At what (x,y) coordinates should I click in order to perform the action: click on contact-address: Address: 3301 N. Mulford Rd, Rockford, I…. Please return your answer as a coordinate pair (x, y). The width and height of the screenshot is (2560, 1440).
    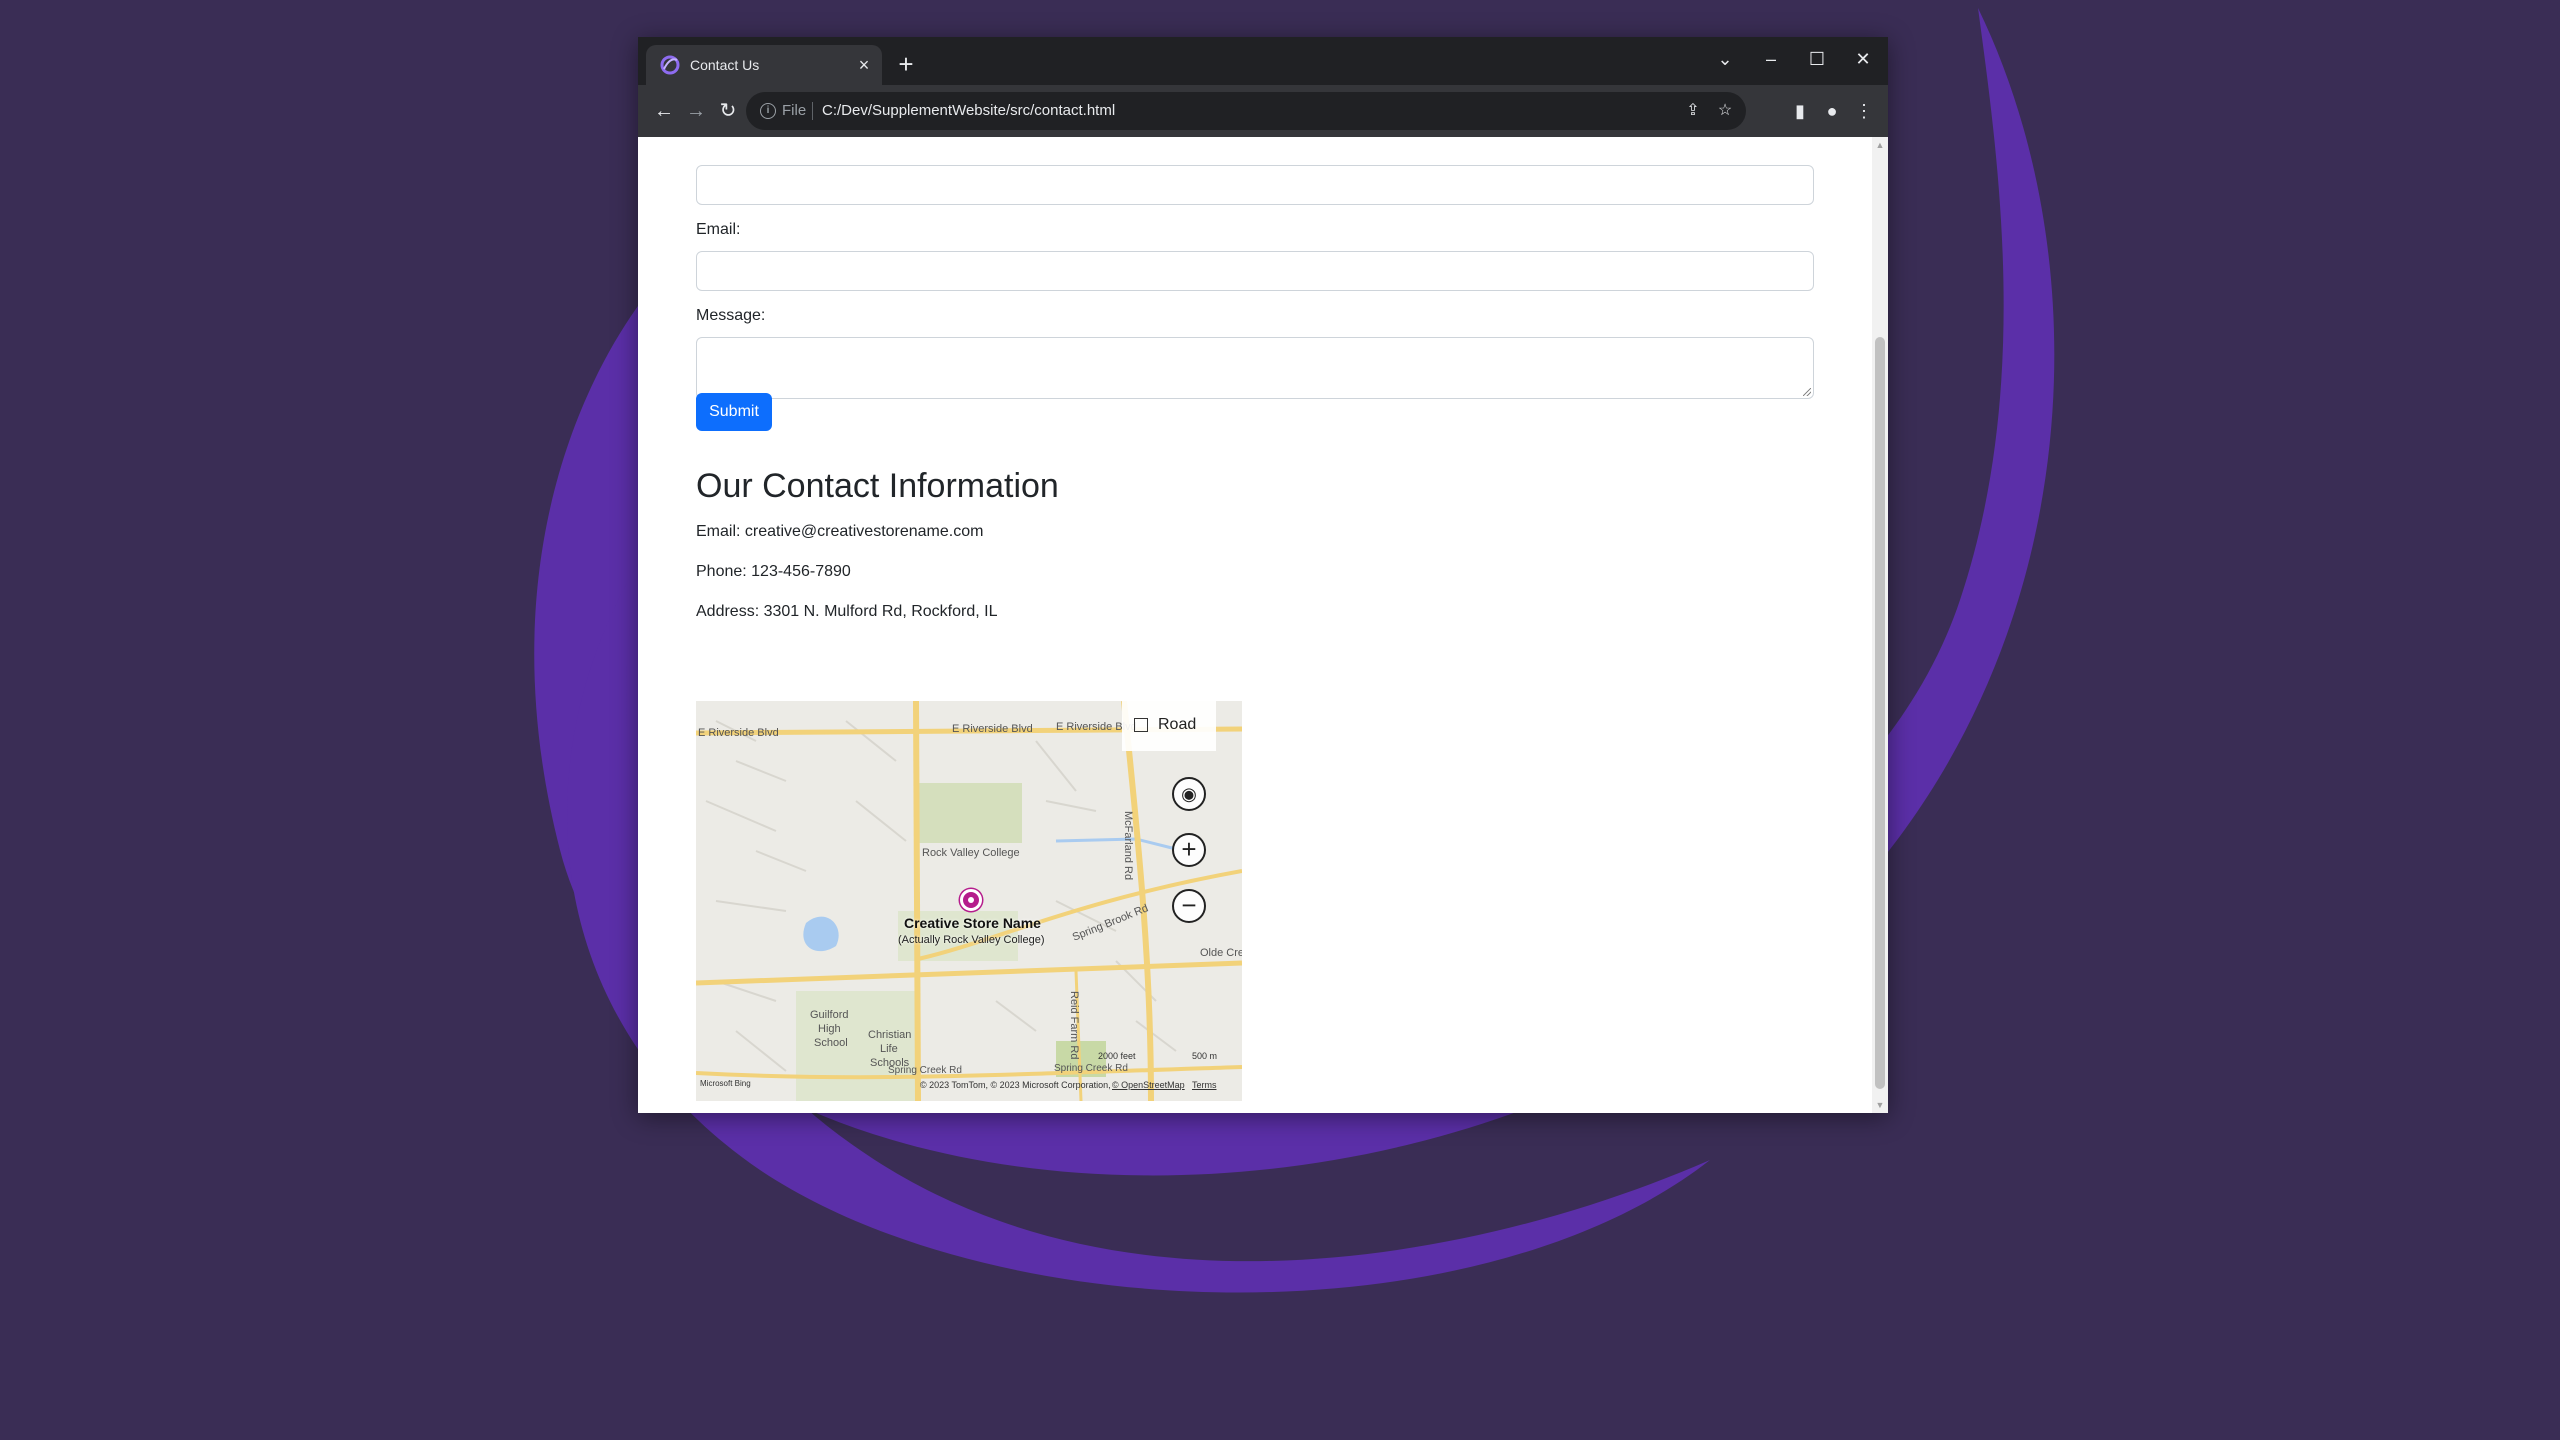
    Looking at the image, I should click on (847, 611).